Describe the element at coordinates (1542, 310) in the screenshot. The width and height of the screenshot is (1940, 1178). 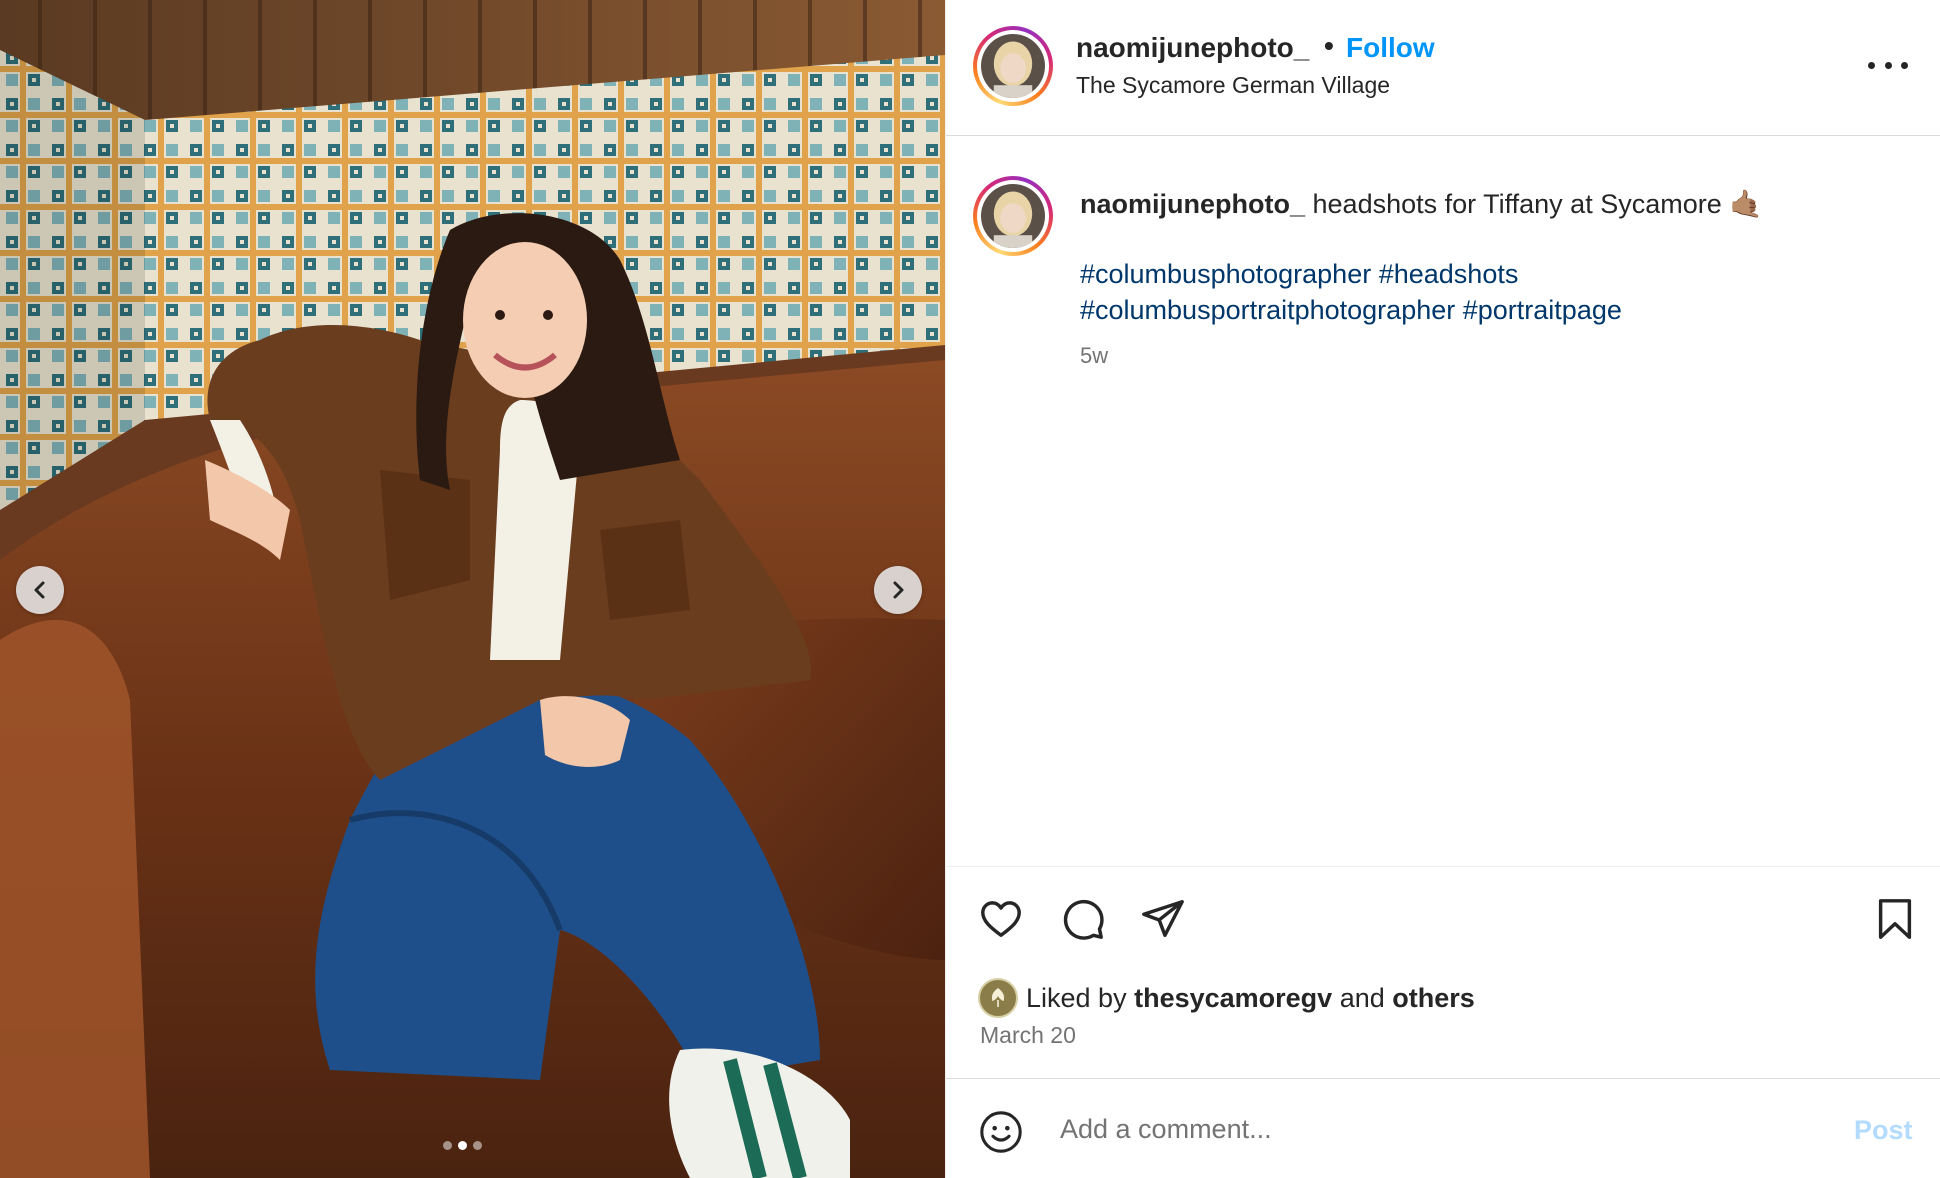
I see `hashtag-link: #portraitpage` at that location.